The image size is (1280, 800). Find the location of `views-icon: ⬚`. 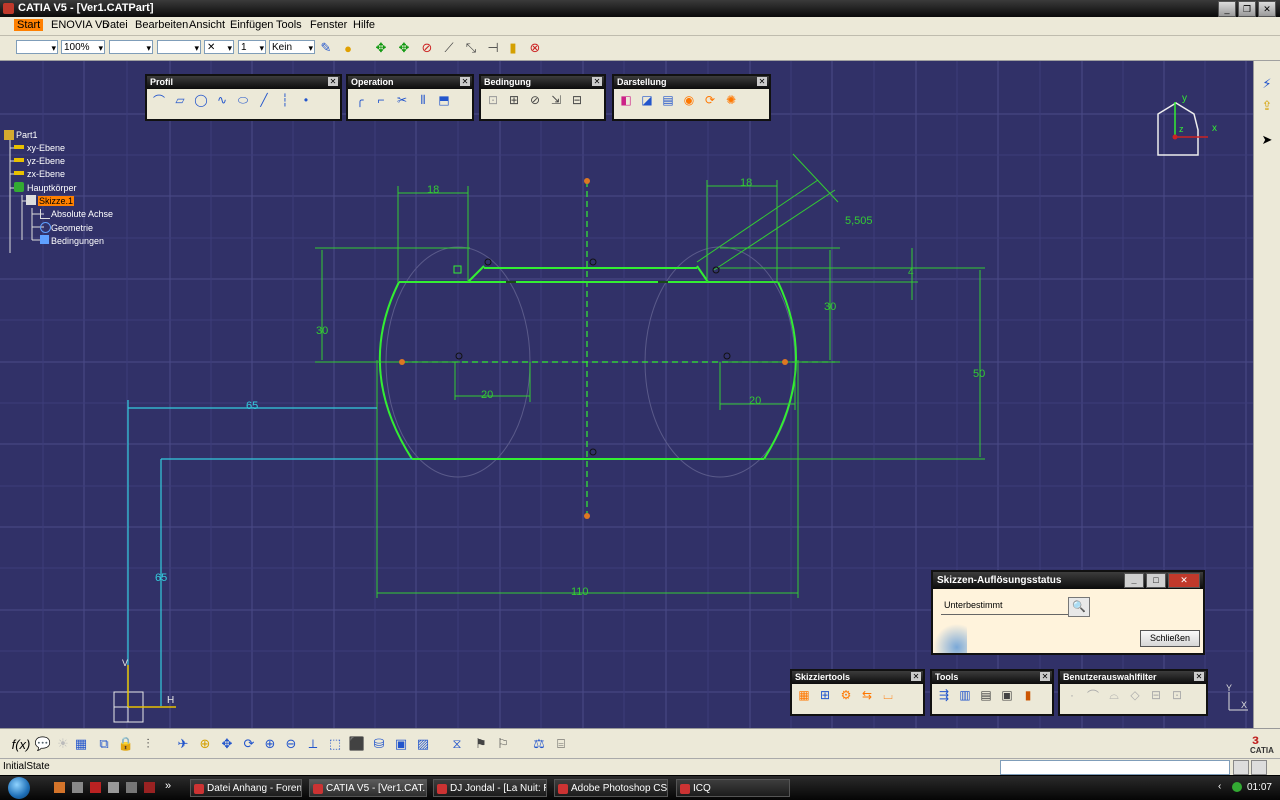

views-icon: ⬚ is located at coordinates (335, 744).